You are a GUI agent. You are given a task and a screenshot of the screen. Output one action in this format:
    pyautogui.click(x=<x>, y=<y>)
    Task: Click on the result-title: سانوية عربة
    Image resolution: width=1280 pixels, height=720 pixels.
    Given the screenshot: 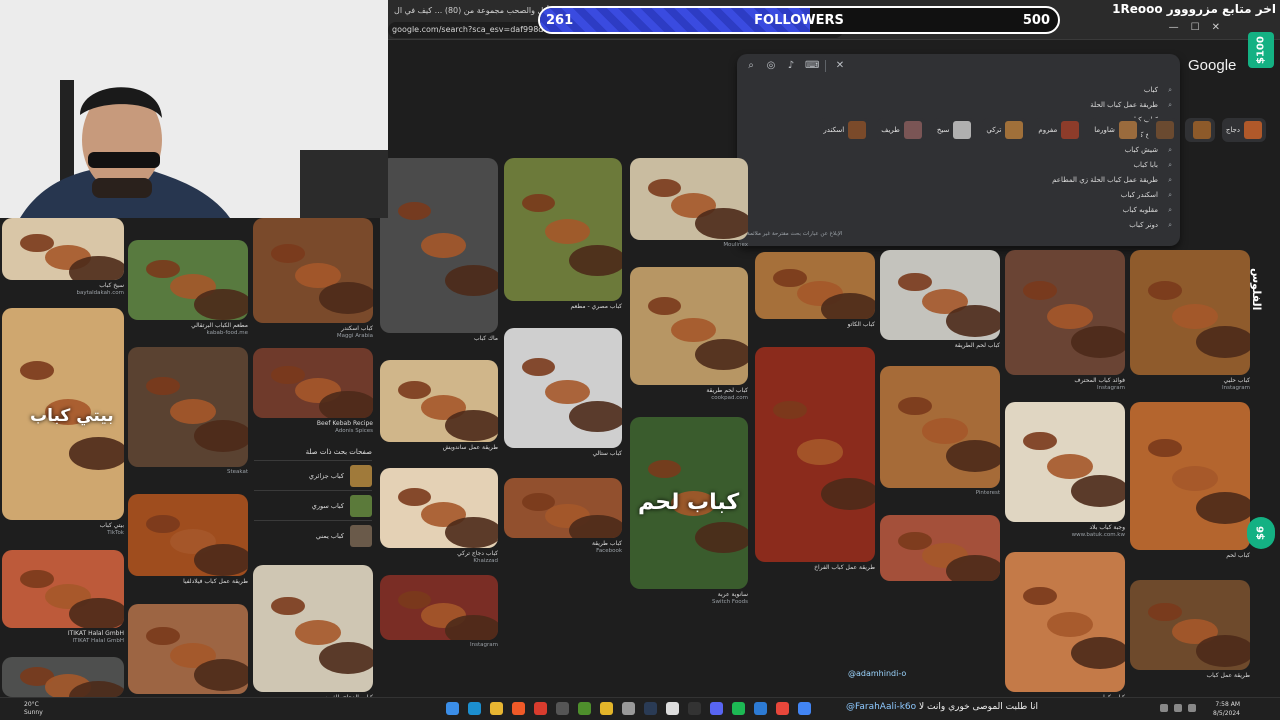 What is the action you would take?
    pyautogui.click(x=689, y=594)
    